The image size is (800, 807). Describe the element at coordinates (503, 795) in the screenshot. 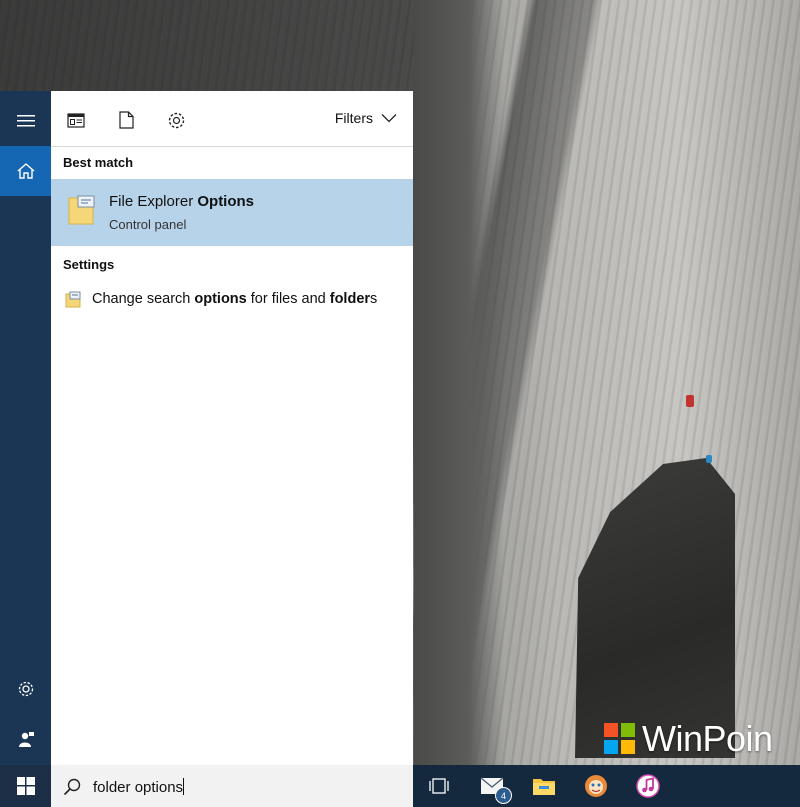

I see `mail-badge: 4` at that location.